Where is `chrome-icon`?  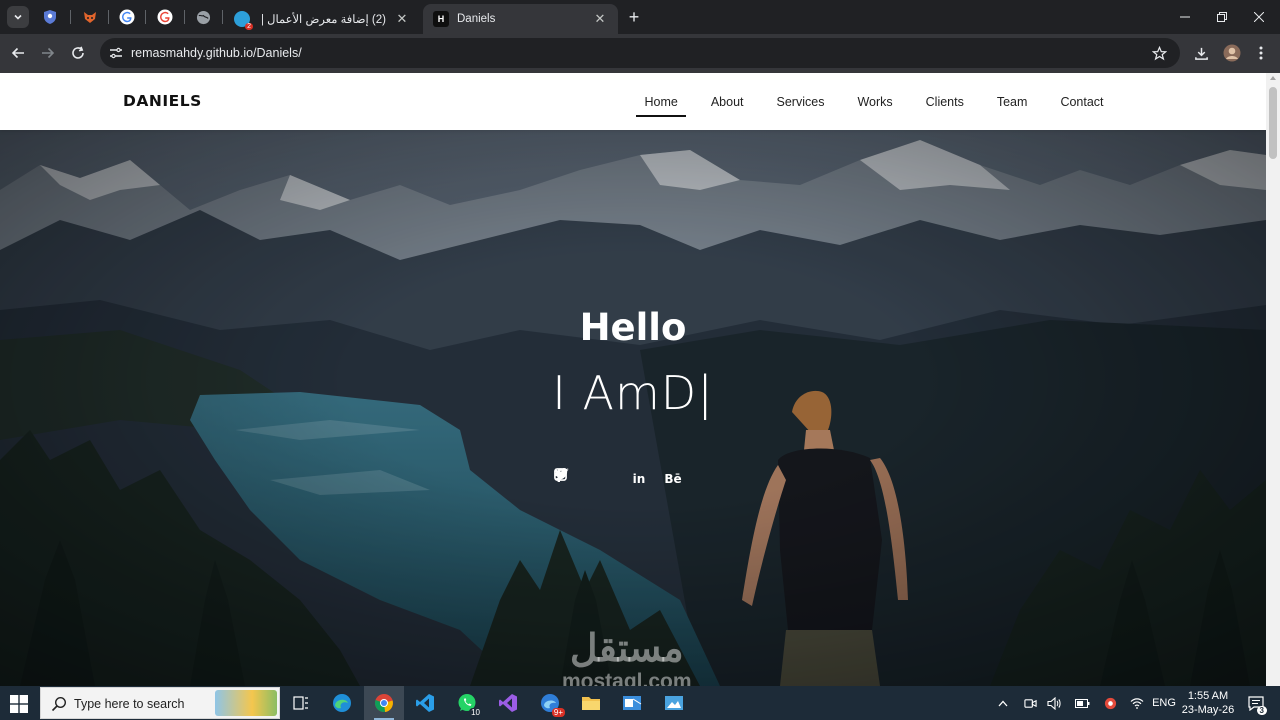
chrome-icon is located at coordinates (383, 703).